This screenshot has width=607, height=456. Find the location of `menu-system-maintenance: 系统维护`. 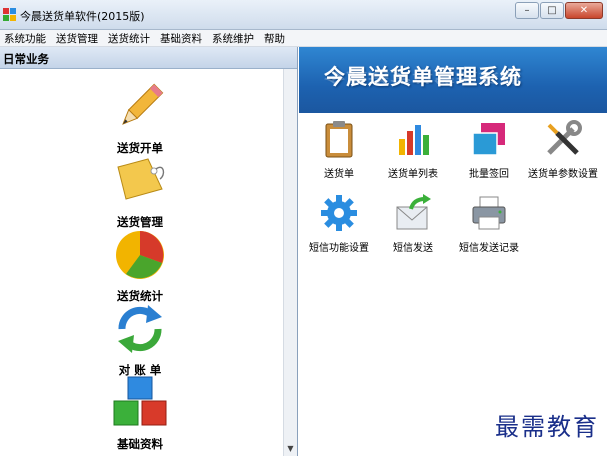

menu-system-maintenance: 系统维护 is located at coordinates (234, 38).